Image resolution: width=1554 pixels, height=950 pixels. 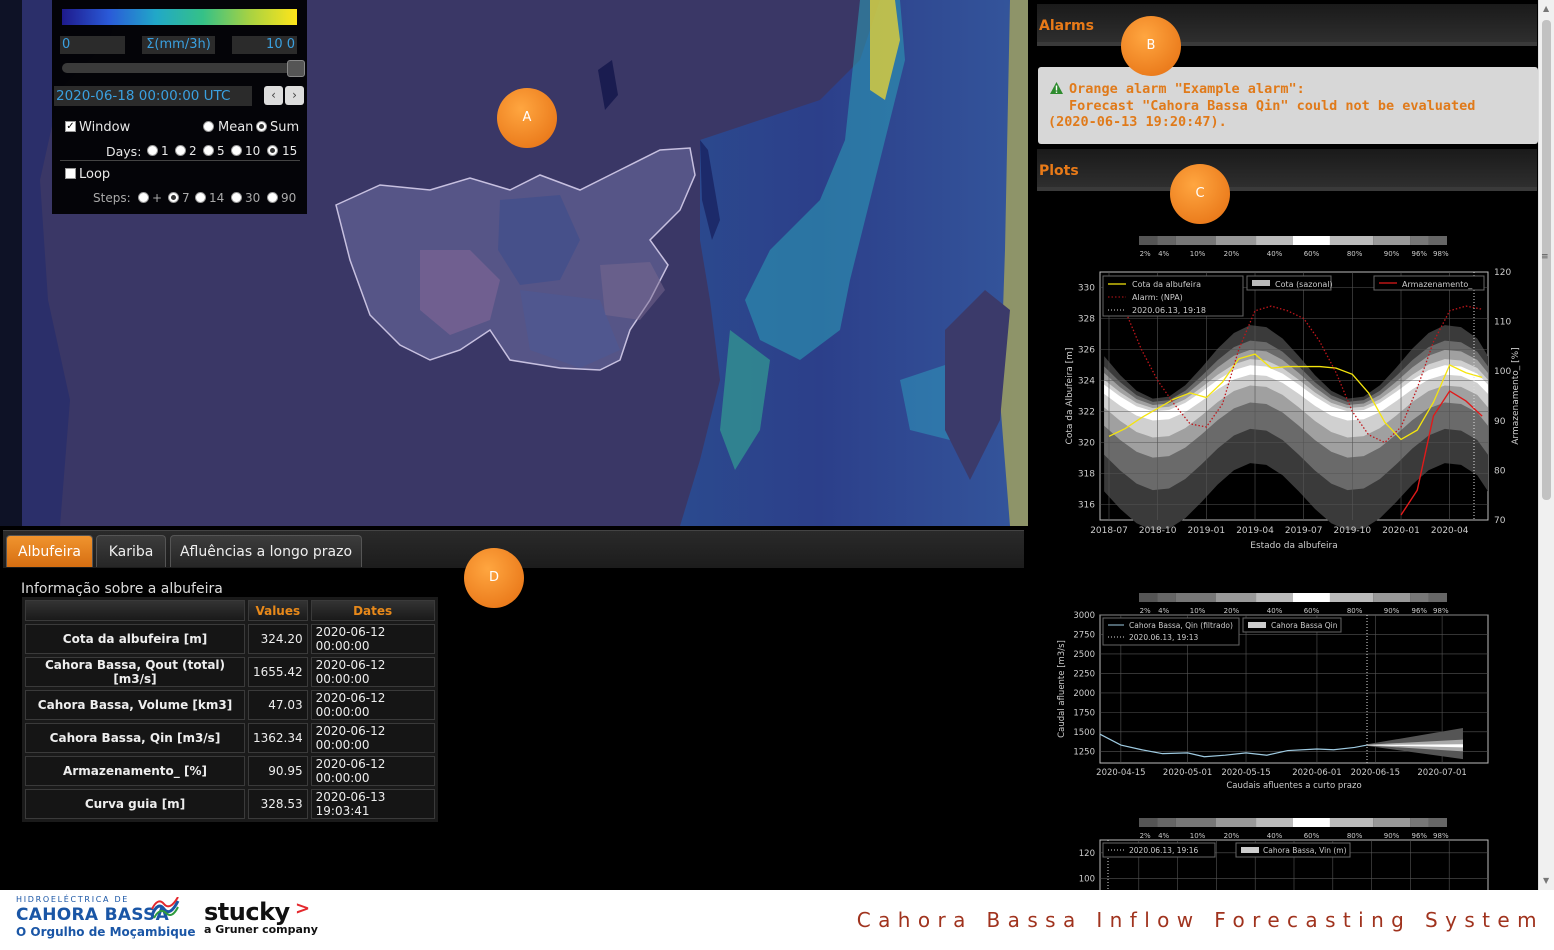 What do you see at coordinates (1355, 836) in the screenshot?
I see `prob-bar-label: 80%` at bounding box center [1355, 836].